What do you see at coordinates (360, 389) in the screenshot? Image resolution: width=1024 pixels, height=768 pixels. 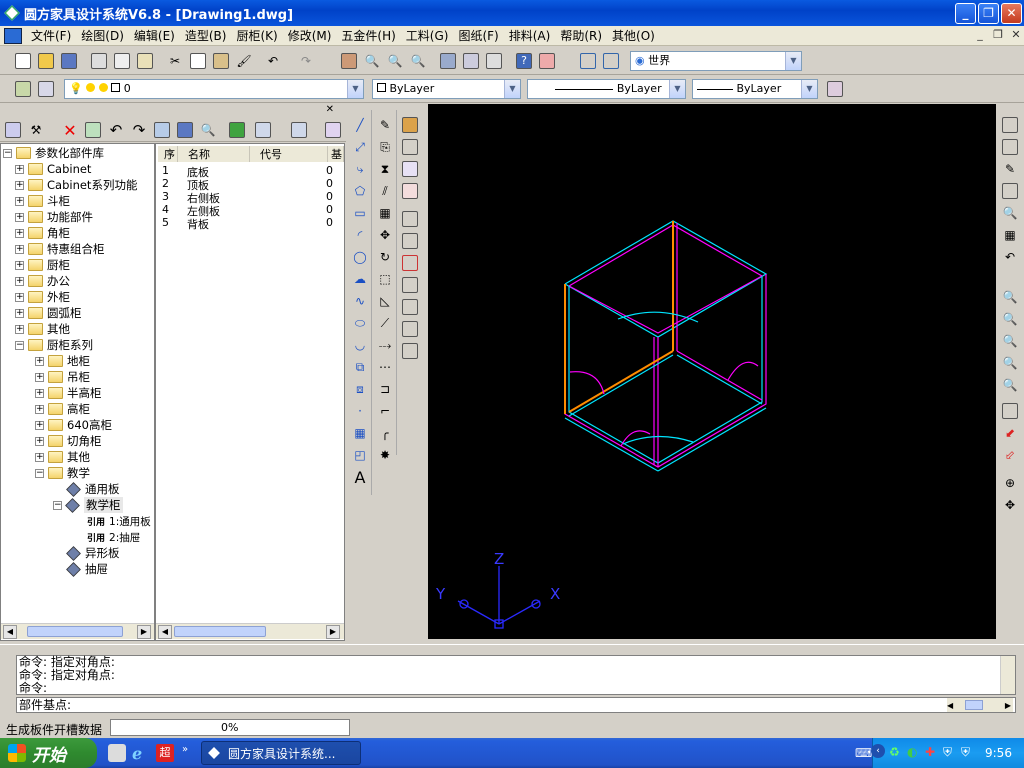 I see `make-block-icon: ⧈` at bounding box center [360, 389].